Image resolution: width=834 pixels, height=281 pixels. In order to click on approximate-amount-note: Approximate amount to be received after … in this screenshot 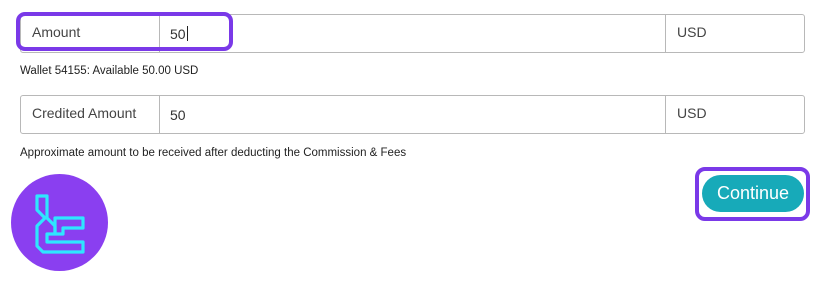, I will do `click(213, 153)`.